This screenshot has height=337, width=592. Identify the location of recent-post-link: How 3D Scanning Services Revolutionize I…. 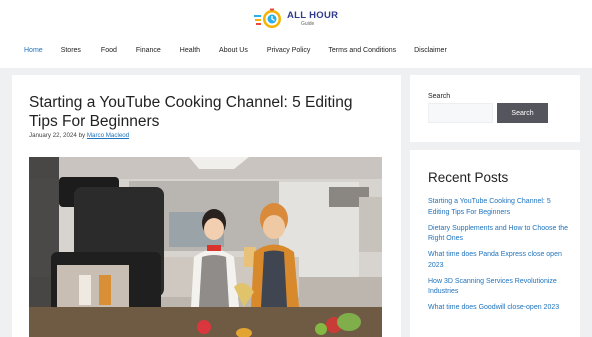
(500, 287).